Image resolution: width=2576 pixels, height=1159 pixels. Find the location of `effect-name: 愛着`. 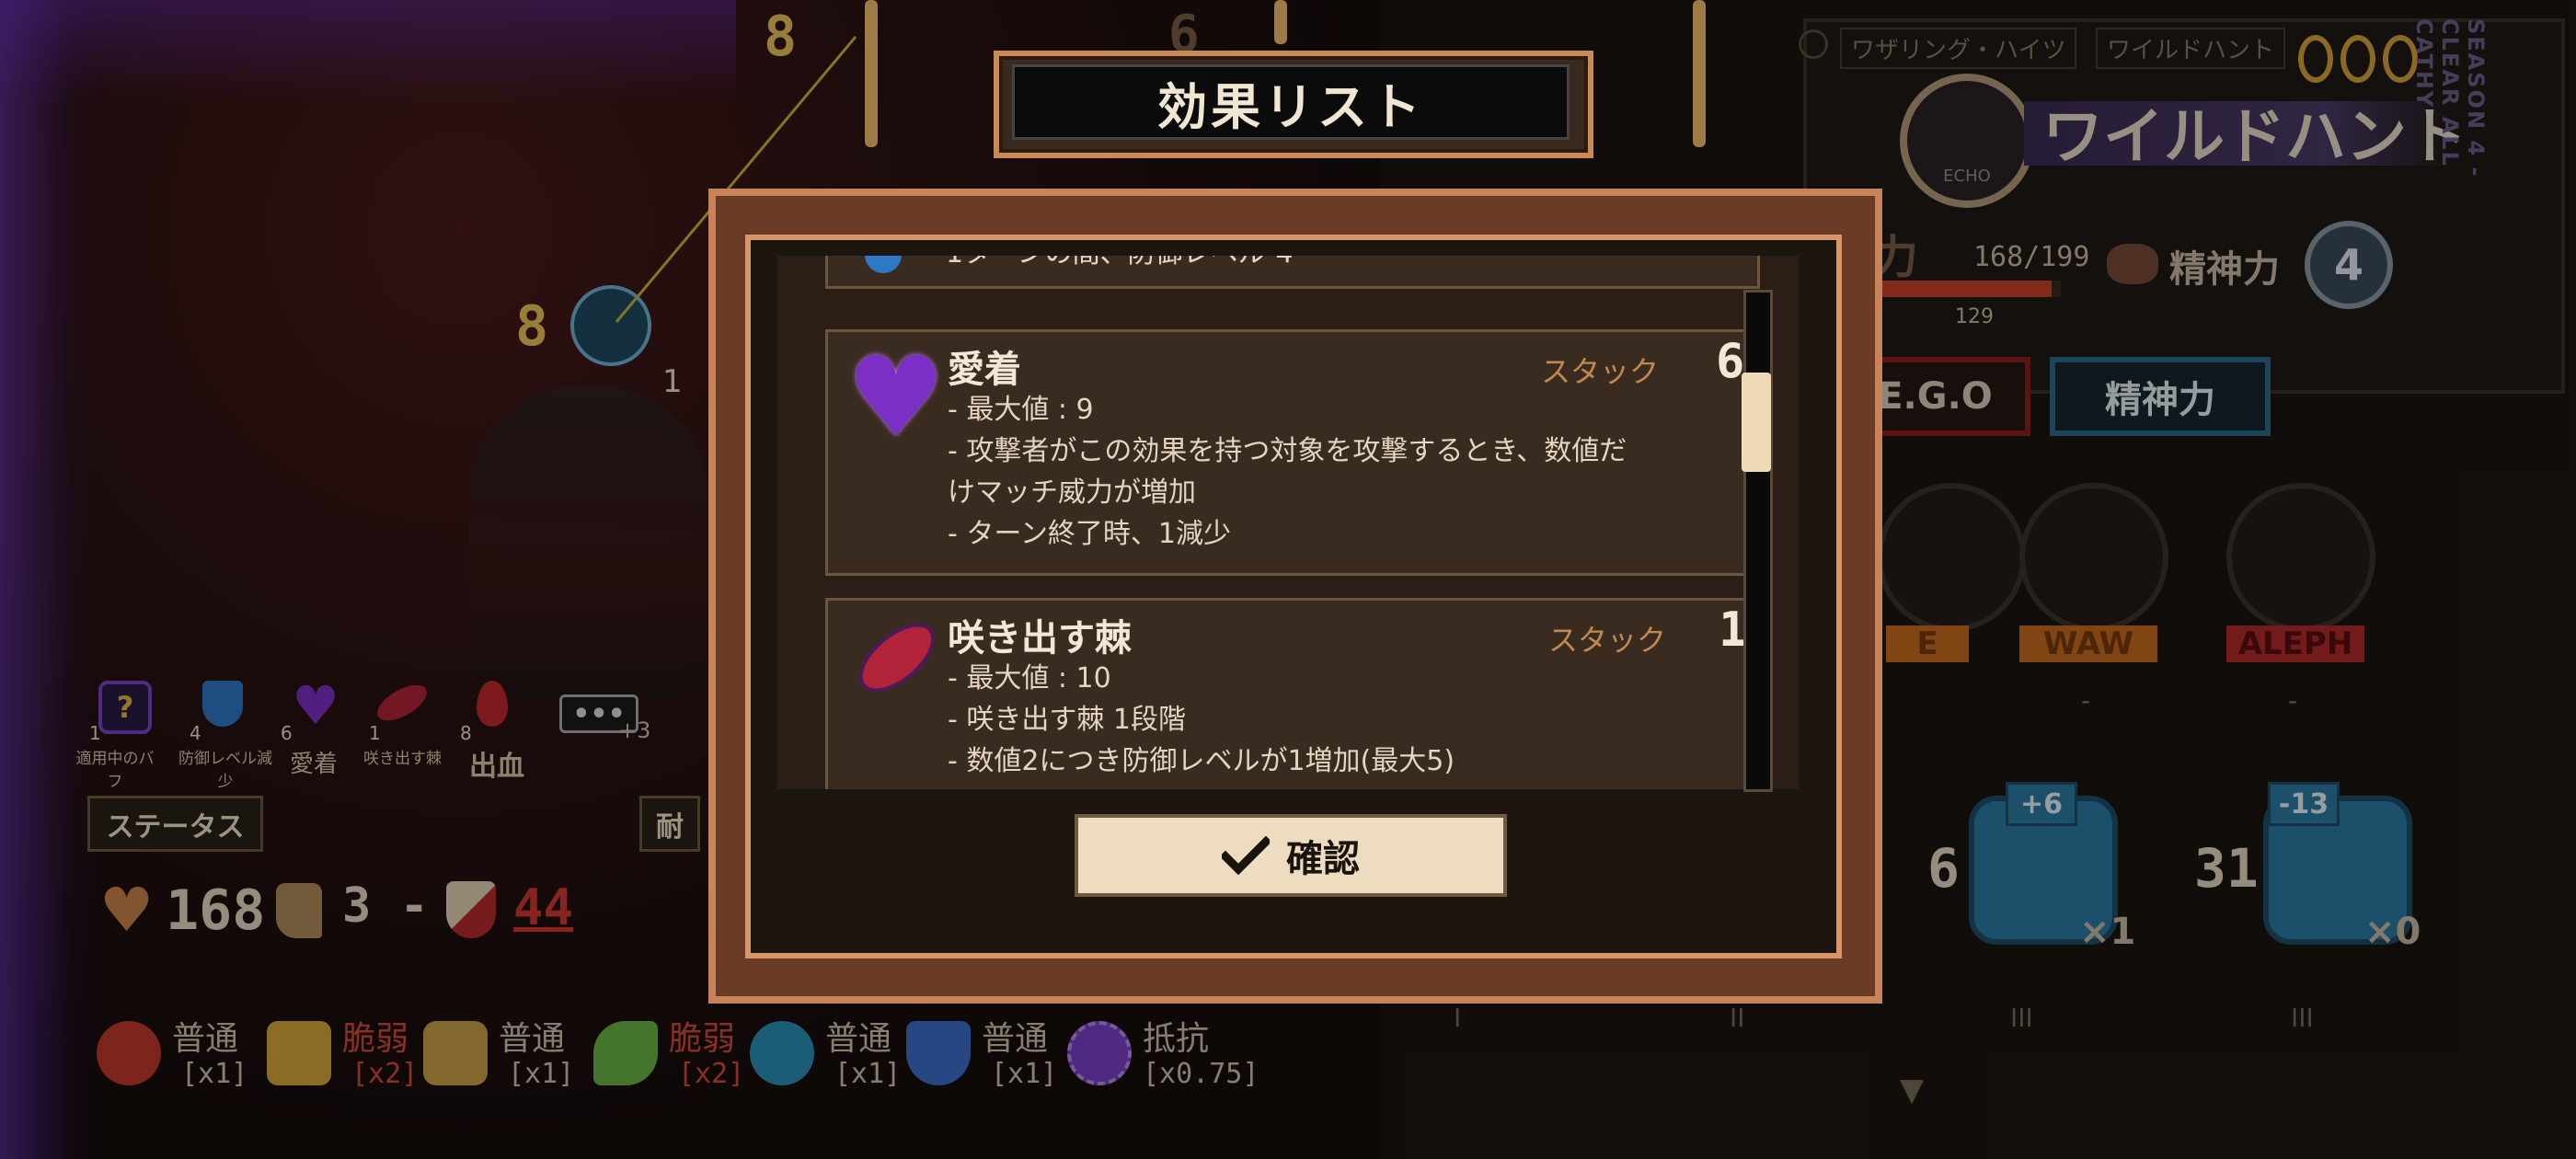

effect-name: 愛着 is located at coordinates (984, 370).